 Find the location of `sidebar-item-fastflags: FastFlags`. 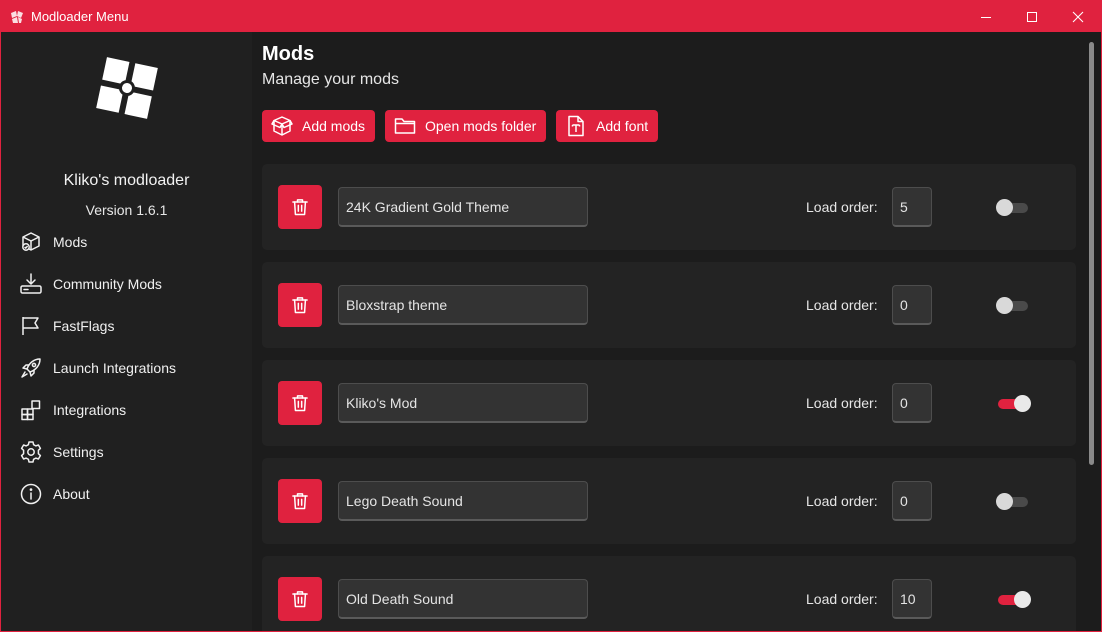

sidebar-item-fastflags: FastFlags is located at coordinates (130, 326).